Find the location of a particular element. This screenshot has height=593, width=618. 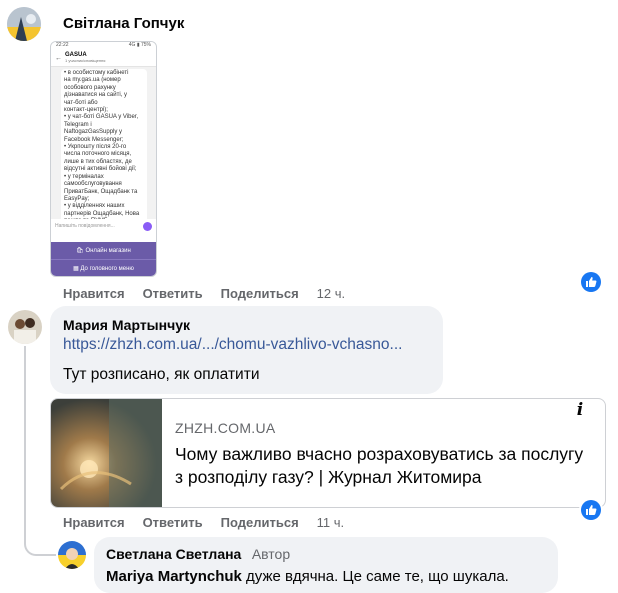

reply-text: дуже вдячна. Це саме те, що шукала. is located at coordinates (375, 576).